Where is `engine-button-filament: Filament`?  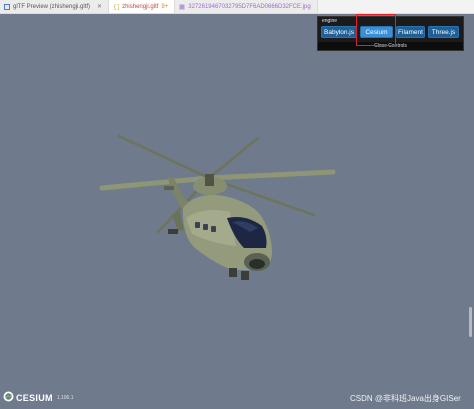
engine-button-filament: Filament is located at coordinates (410, 32).